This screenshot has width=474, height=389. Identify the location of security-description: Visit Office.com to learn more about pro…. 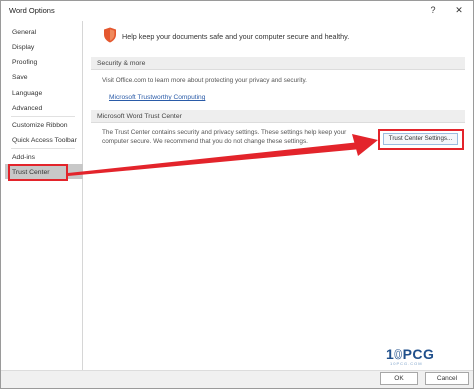
(204, 80).